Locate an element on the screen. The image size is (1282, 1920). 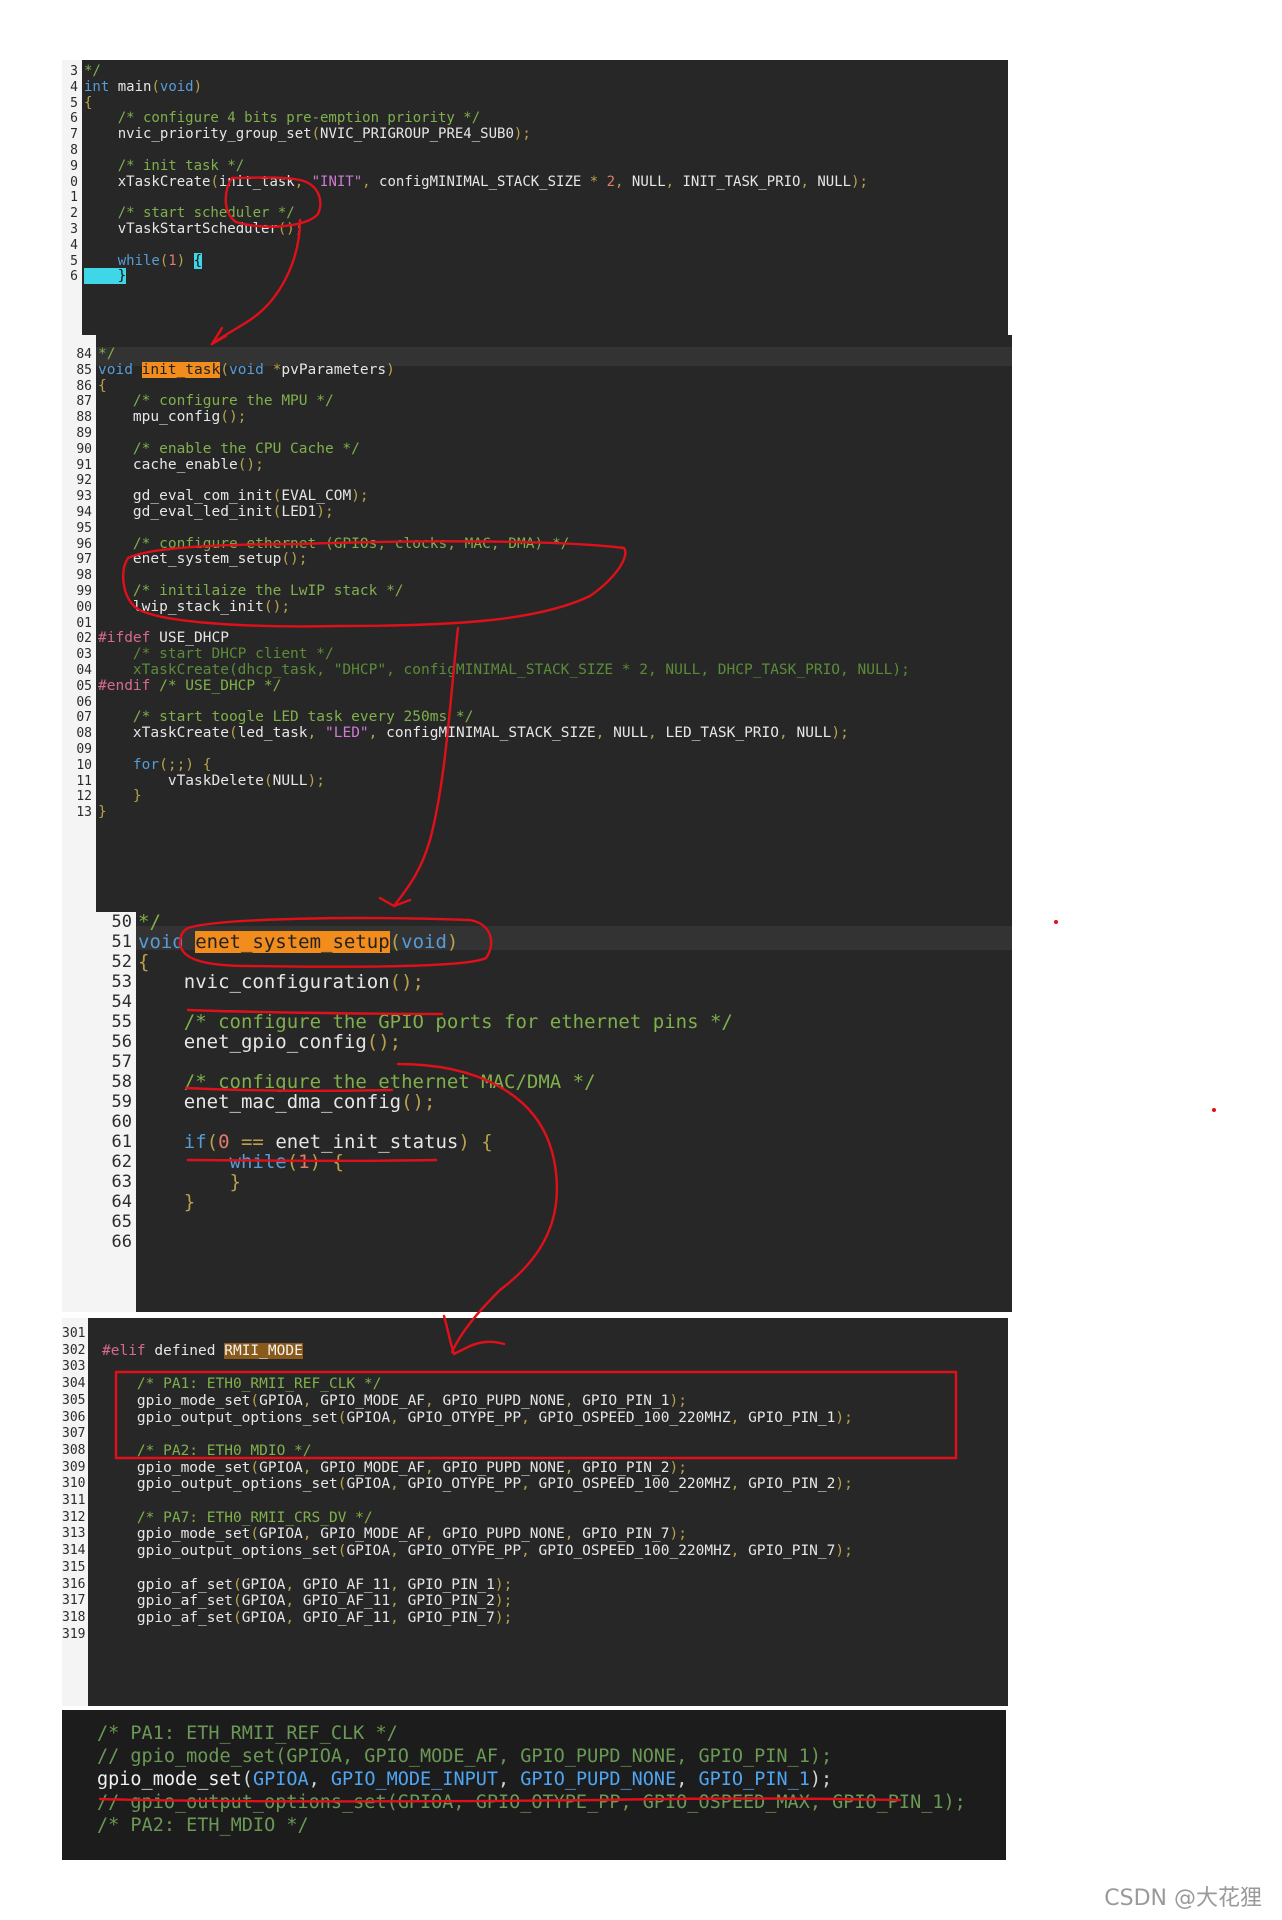
line-number: 98 is located at coordinates (84, 576).